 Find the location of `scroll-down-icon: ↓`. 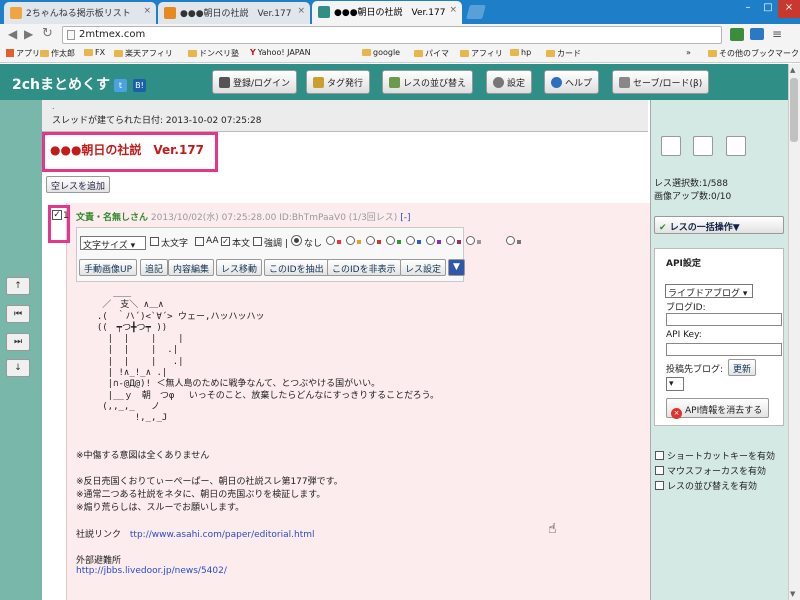

scroll-down-icon: ↓ is located at coordinates (18, 368).